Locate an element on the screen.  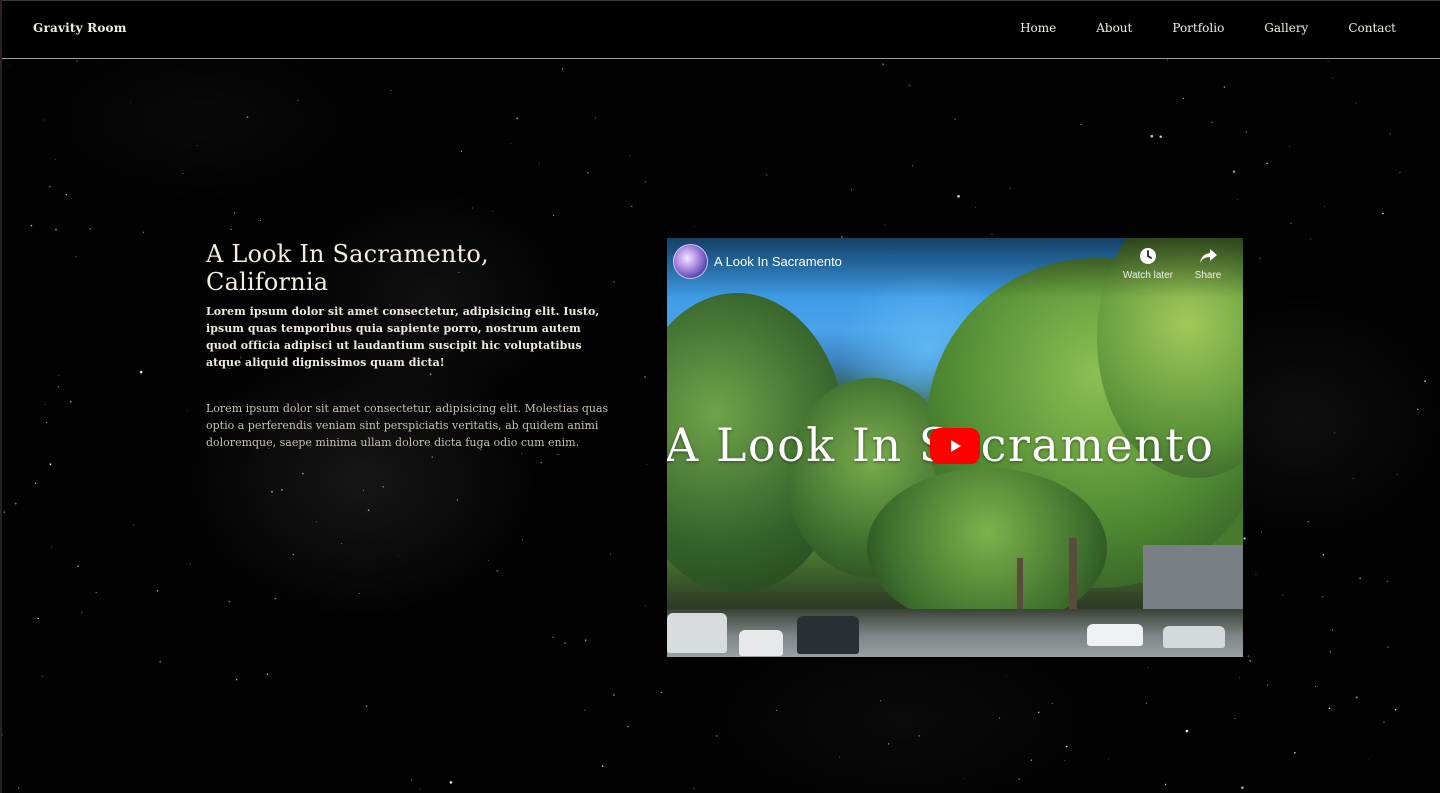
main-nav: Home About Portfolio Gallery Contact is located at coordinates (1188, 28).